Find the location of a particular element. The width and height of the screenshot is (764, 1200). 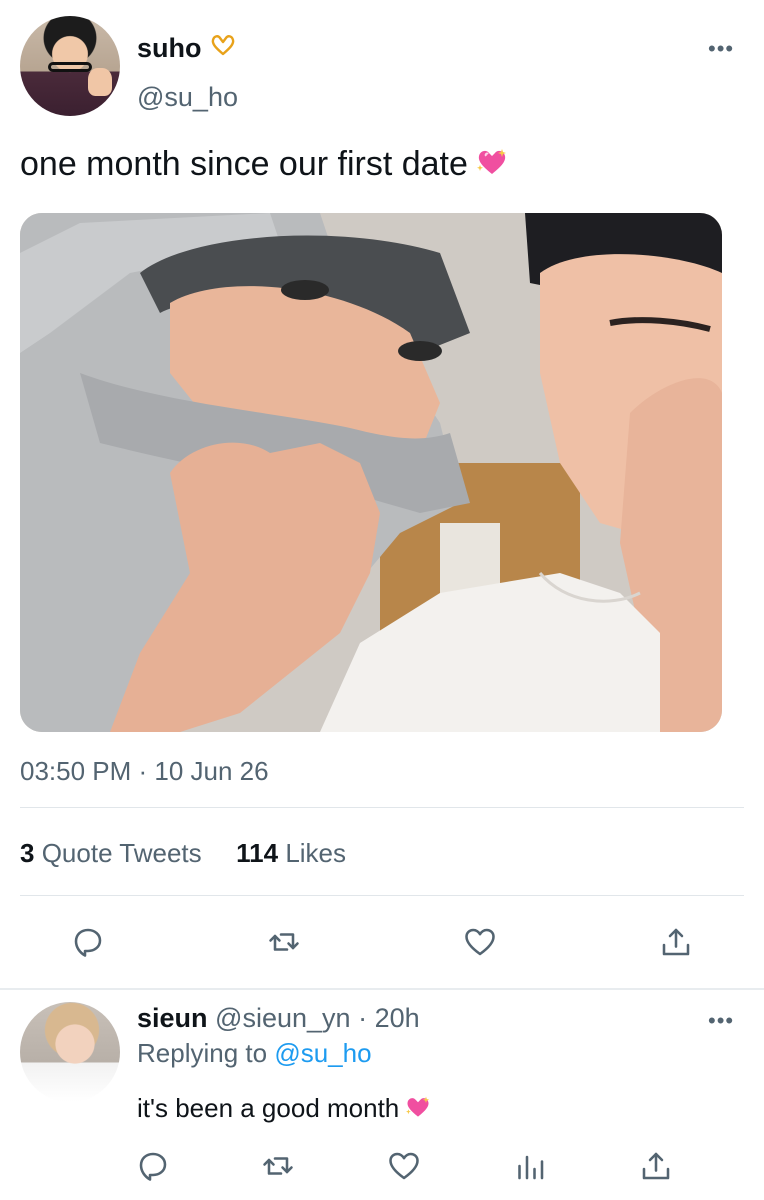

share-button is located at coordinates (676, 942).